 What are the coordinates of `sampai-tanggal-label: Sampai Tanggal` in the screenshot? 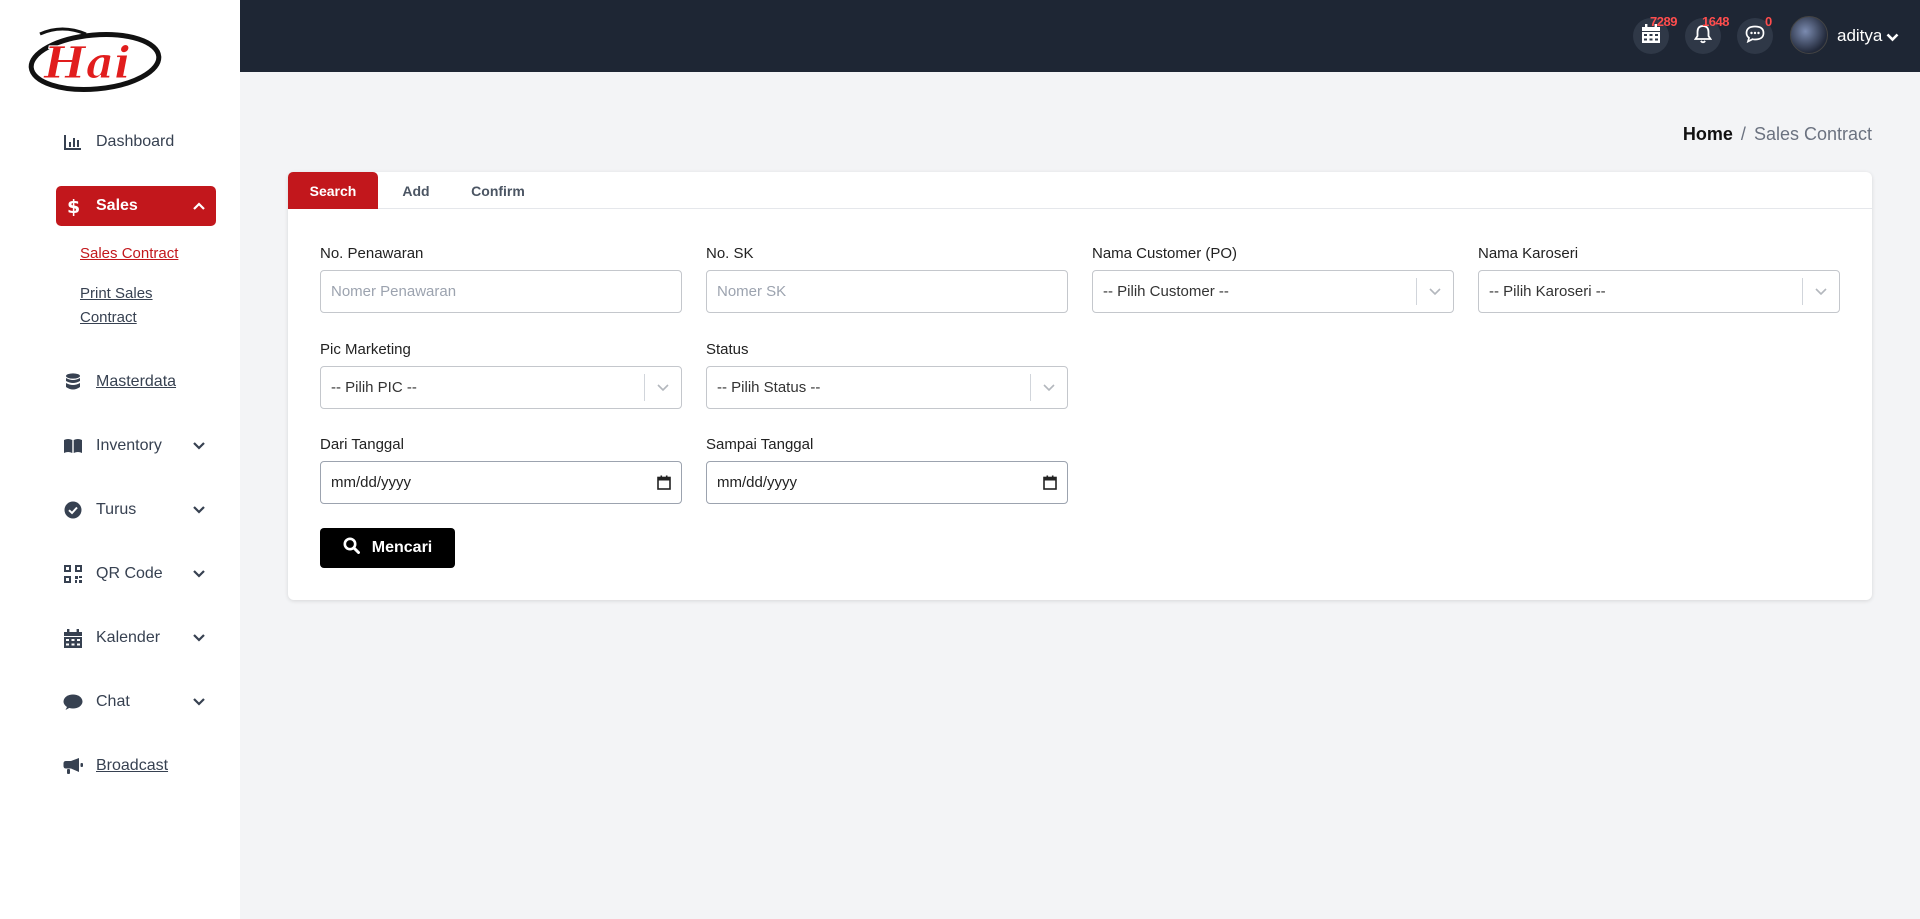 It's located at (760, 444).